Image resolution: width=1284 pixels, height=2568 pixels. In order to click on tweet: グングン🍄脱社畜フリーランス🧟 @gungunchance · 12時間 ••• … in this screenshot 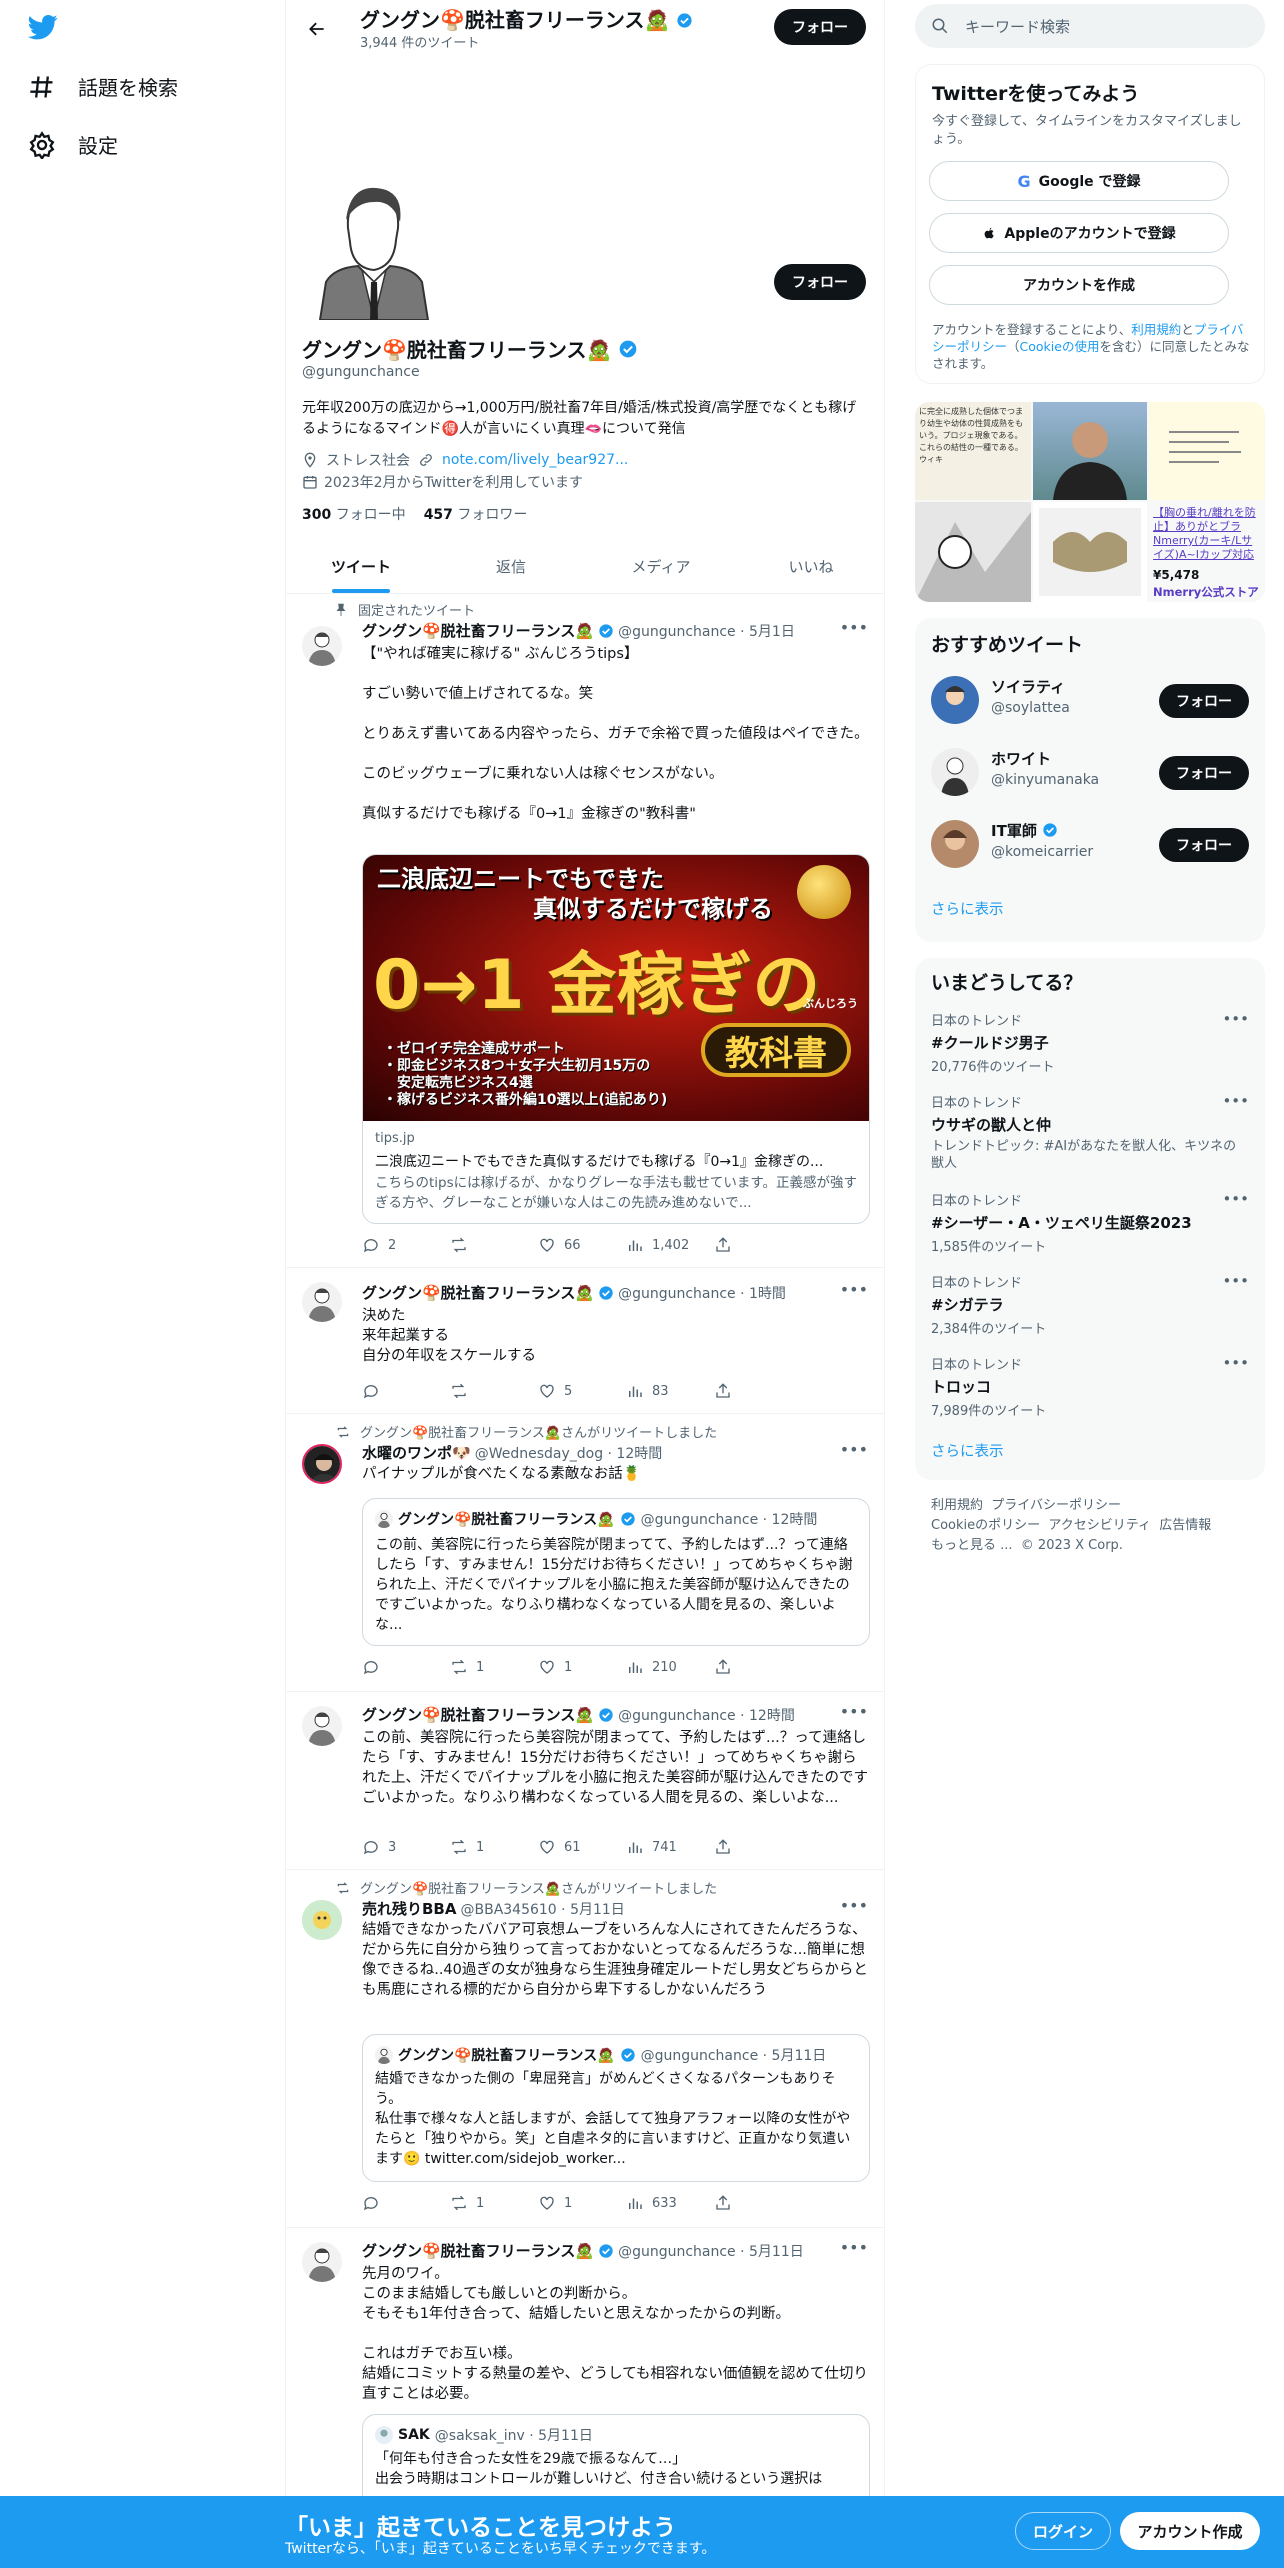, I will do `click(585, 1781)`.